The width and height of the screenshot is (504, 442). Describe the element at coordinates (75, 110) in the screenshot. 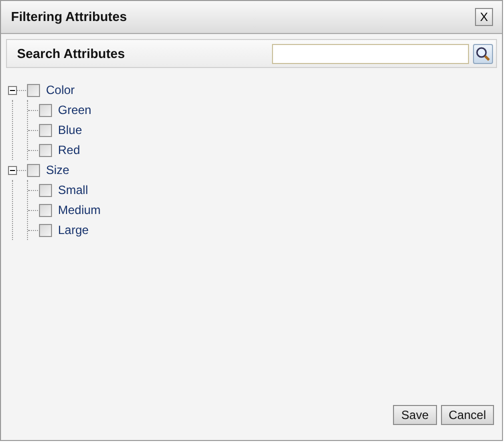

I see `tree-item: Green` at that location.